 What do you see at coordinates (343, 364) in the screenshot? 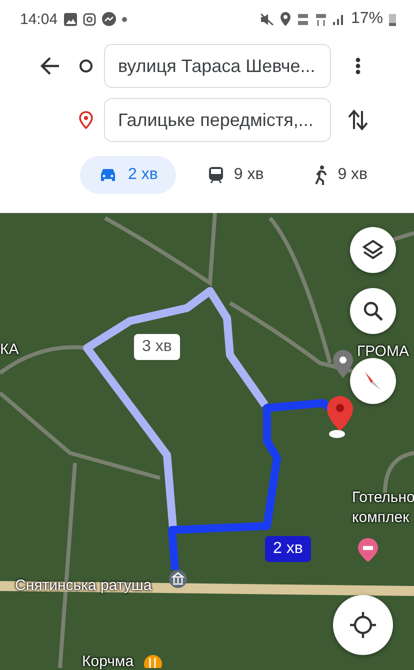
I see `map-pin-icon` at bounding box center [343, 364].